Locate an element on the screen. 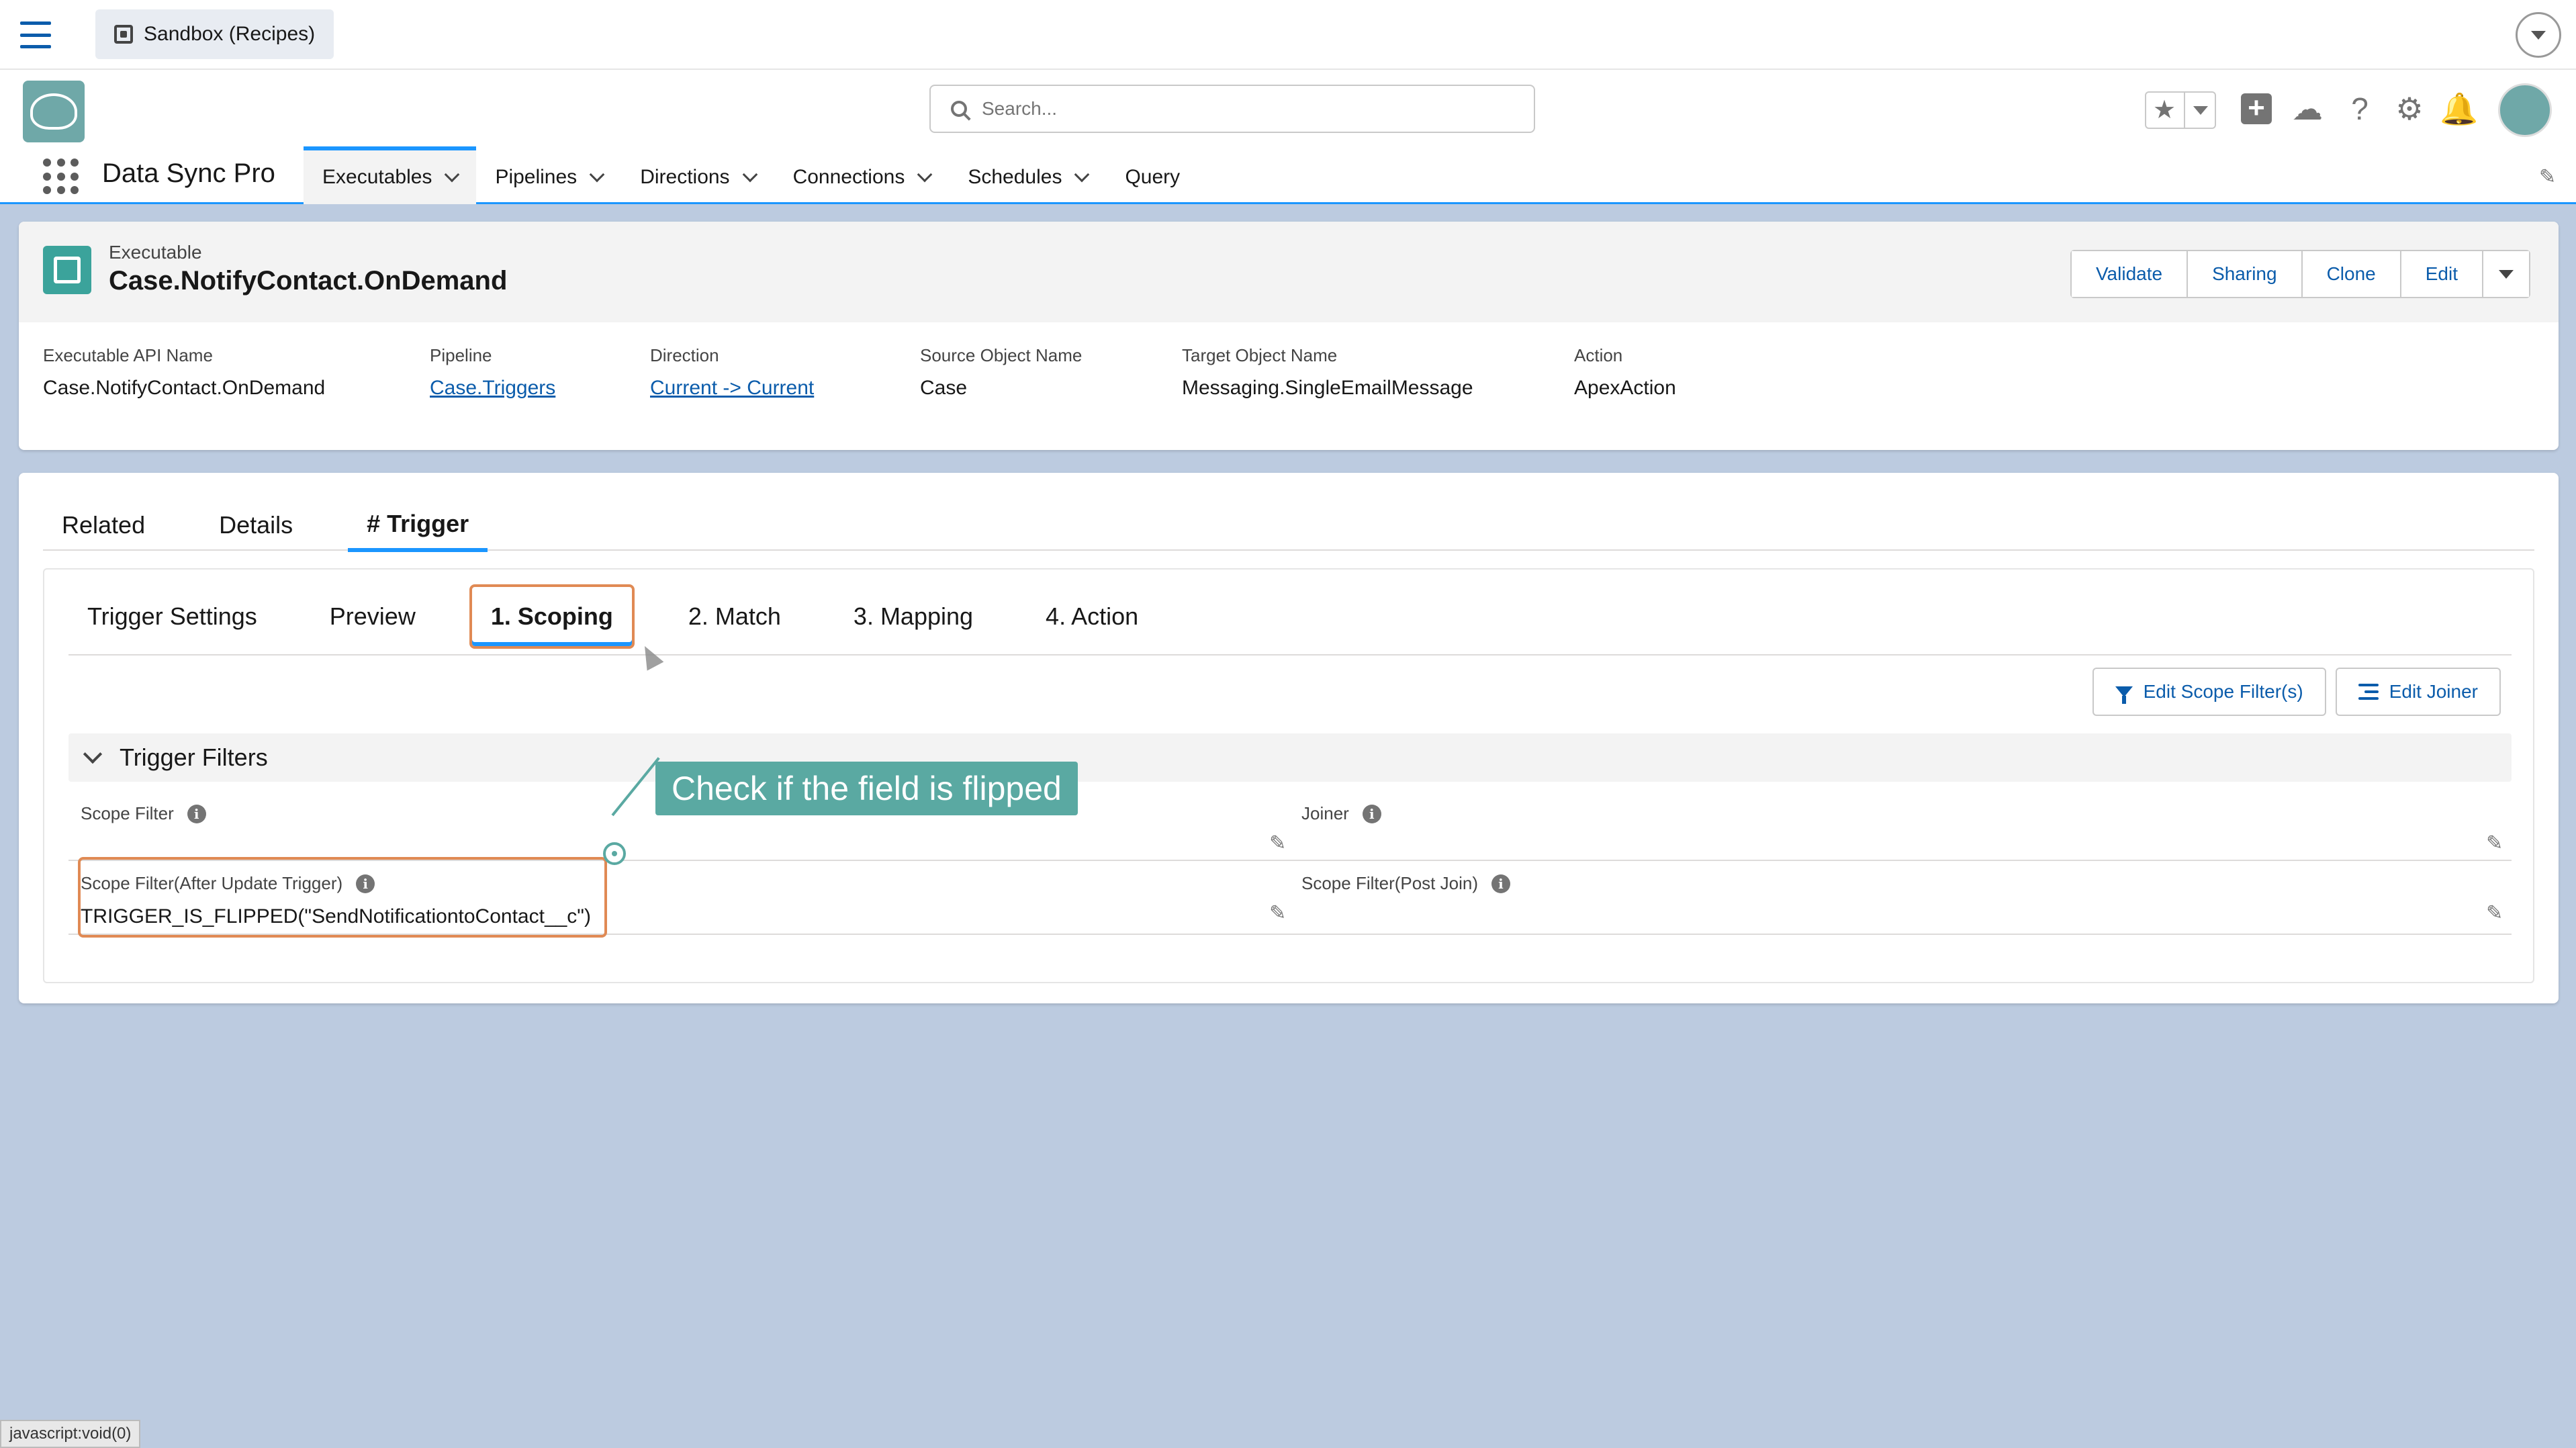 Image resolution: width=2576 pixels, height=1448 pixels. tab-overflow-dropdown is located at coordinates (2538, 35).